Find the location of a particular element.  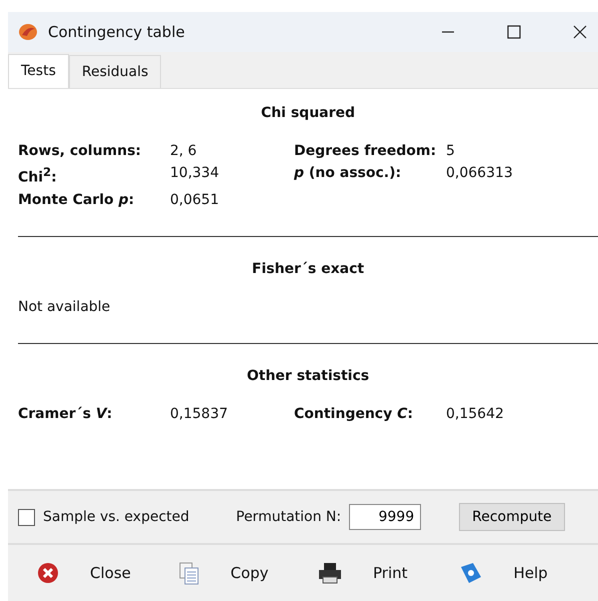

action-label: Copy is located at coordinates (249, 573).